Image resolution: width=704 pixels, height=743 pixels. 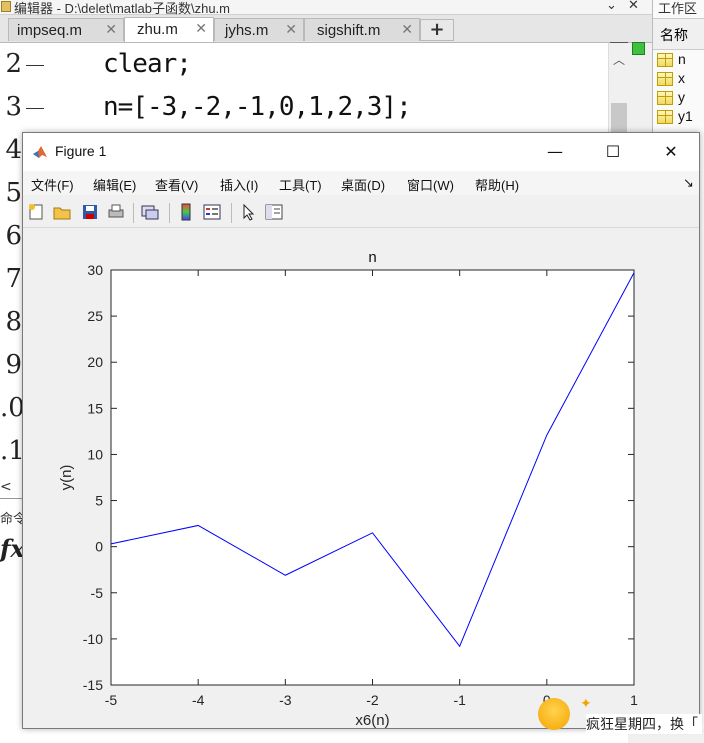 I want to click on x-tick-label: -1, so click(x=459, y=700).